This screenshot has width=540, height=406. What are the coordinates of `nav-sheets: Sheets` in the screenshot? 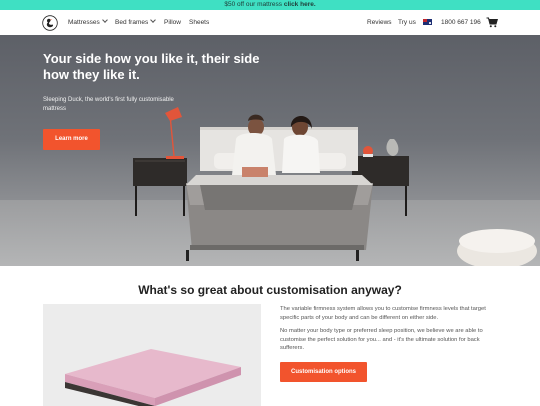 It's located at (199, 22).